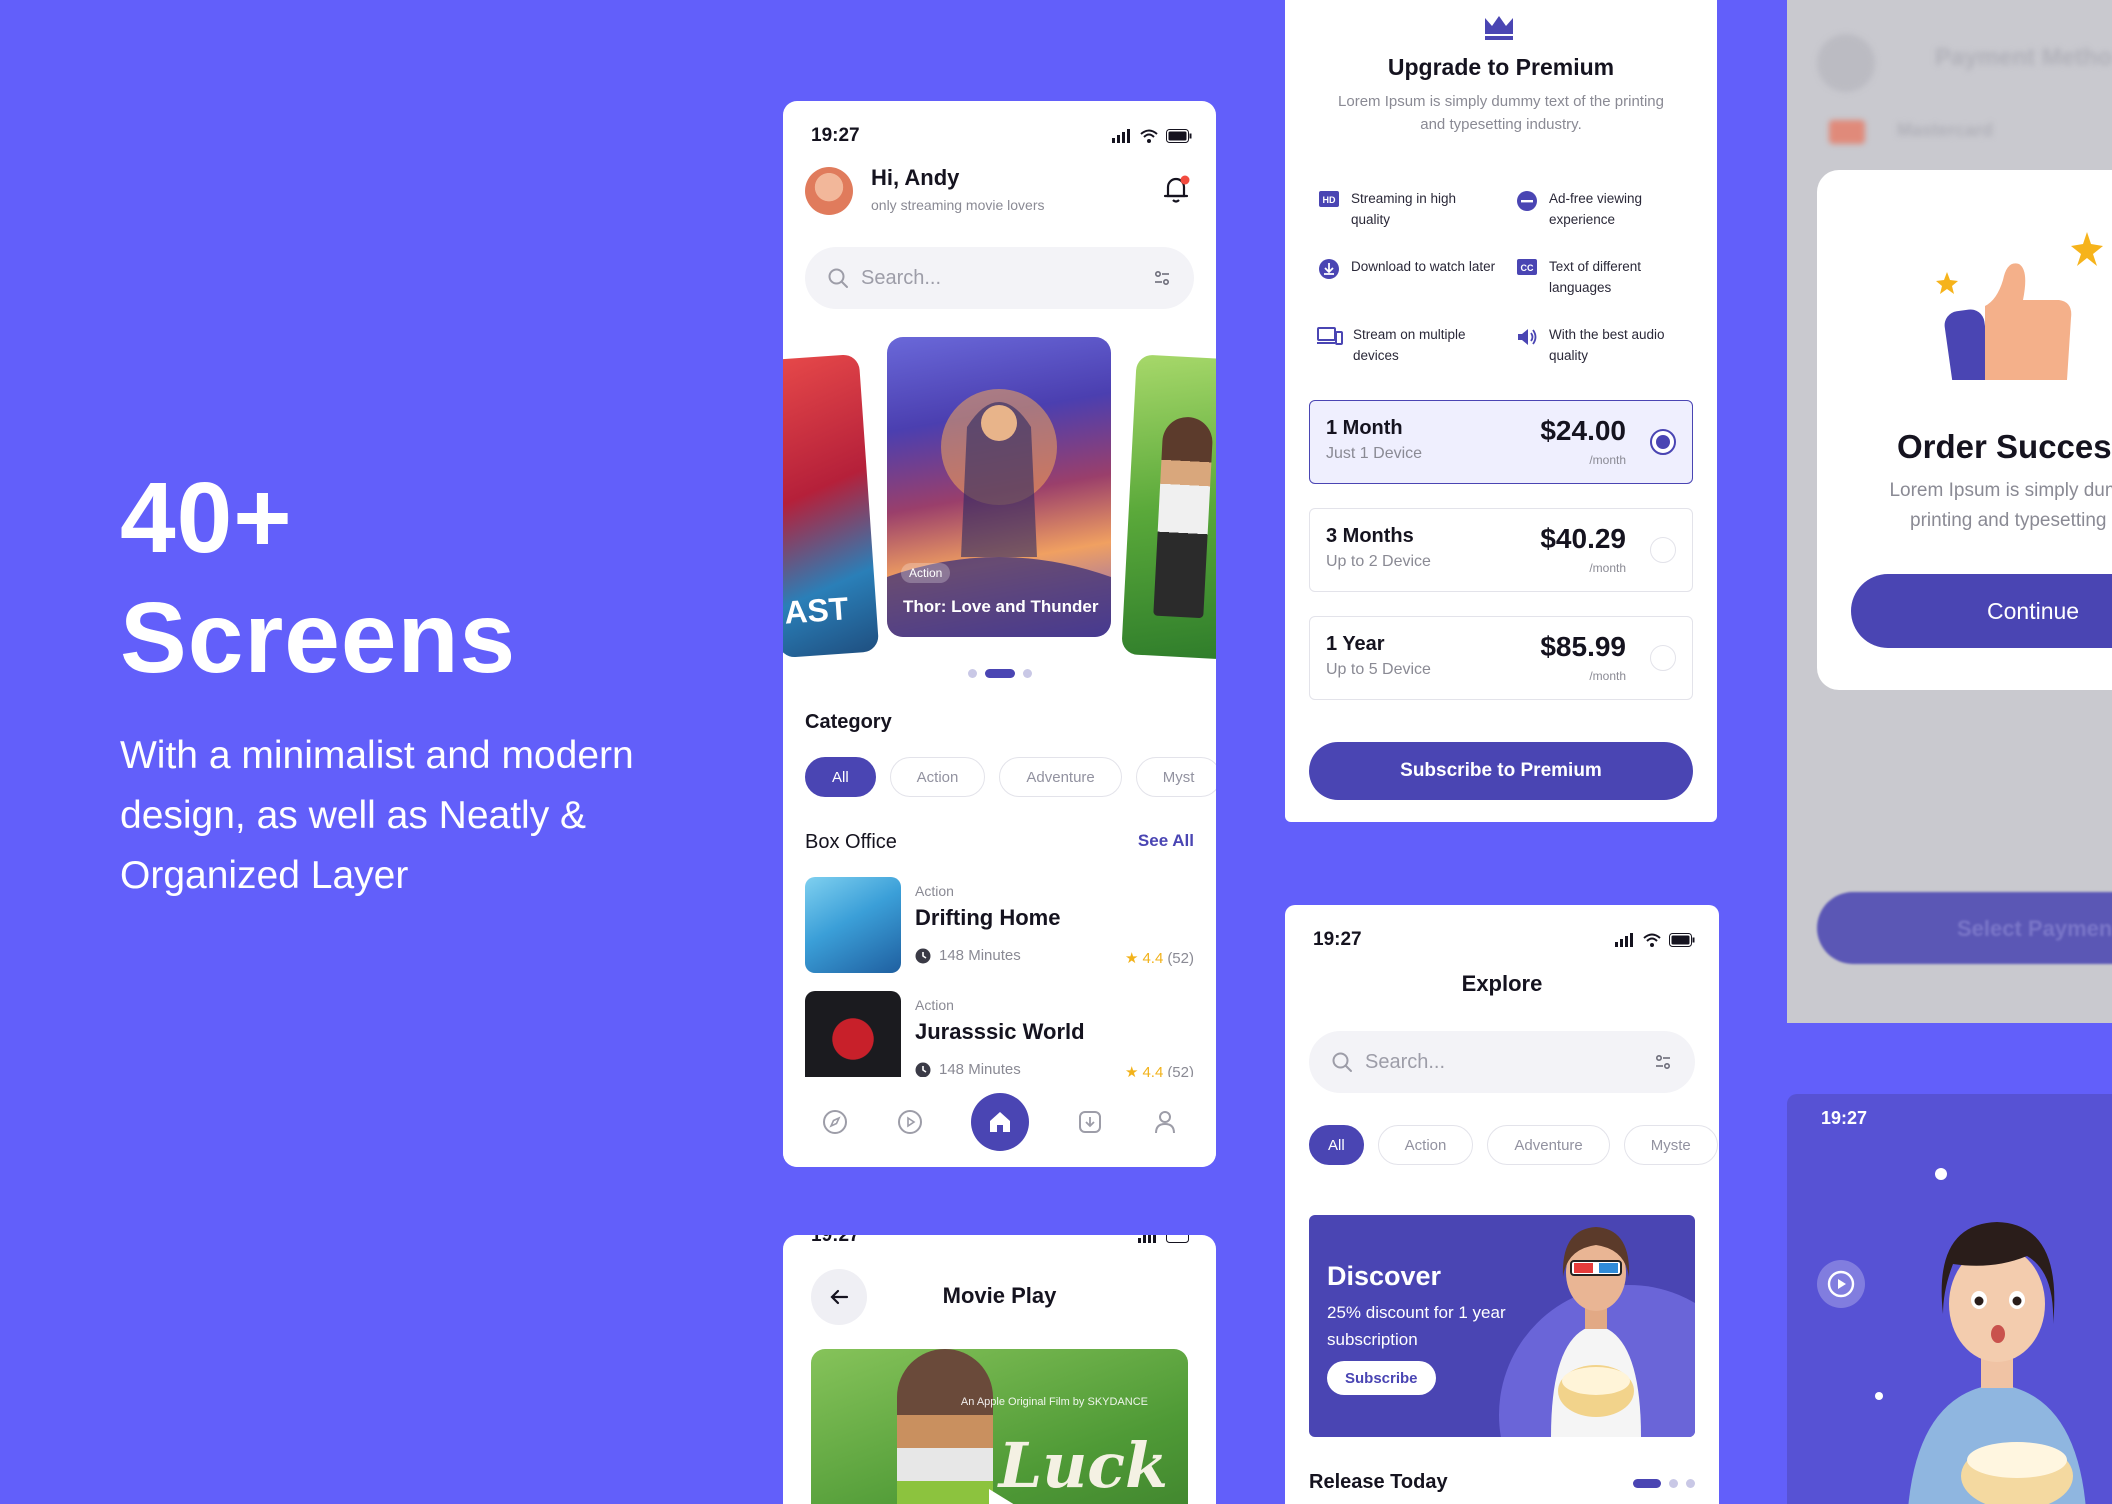 The image size is (2112, 1504). I want to click on blurred-button-label: Select Paymen, so click(2034, 928).